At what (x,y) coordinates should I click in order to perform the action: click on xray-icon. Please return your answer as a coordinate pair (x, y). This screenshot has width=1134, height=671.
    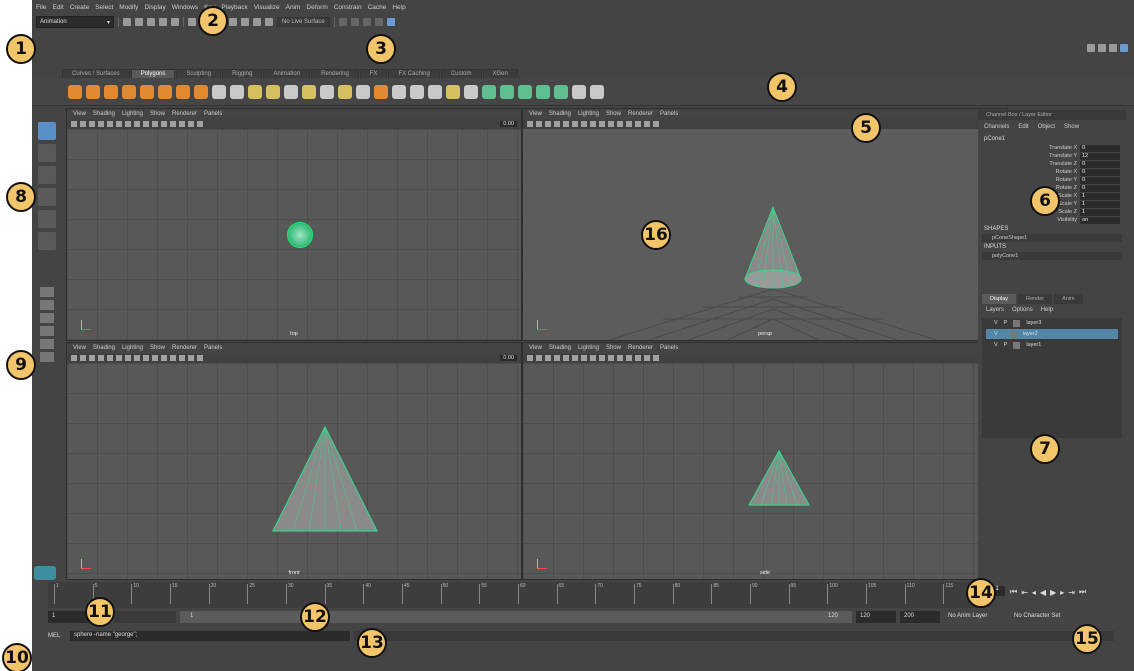
    Looking at the image, I should click on (173, 358).